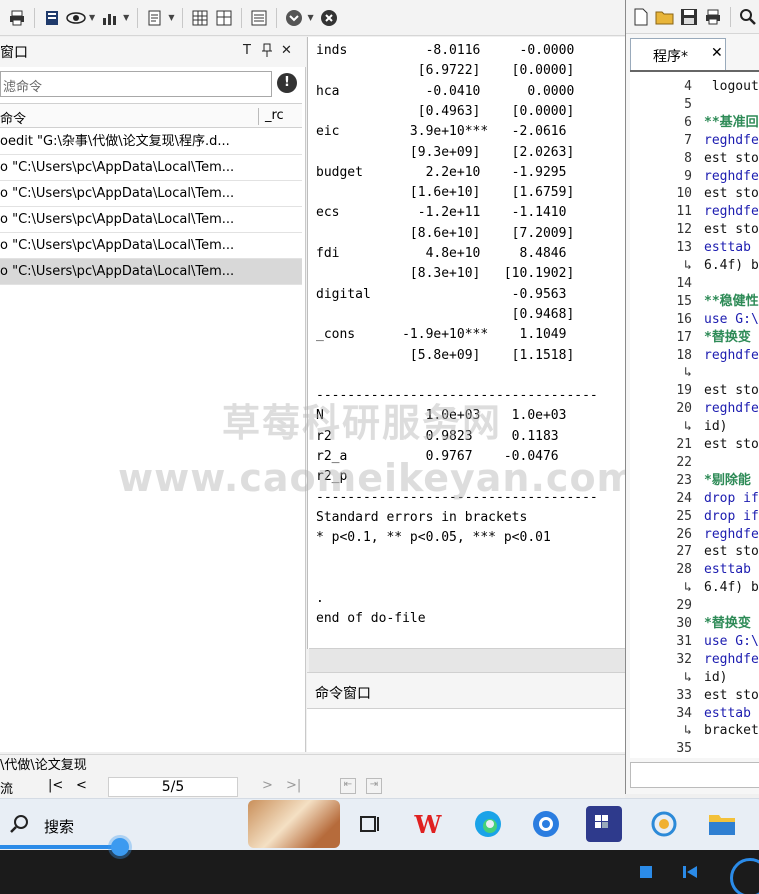 Image resolution: width=759 pixels, height=894 pixels. Describe the element at coordinates (684, 641) in the screenshot. I see `line-number: 31` at that location.